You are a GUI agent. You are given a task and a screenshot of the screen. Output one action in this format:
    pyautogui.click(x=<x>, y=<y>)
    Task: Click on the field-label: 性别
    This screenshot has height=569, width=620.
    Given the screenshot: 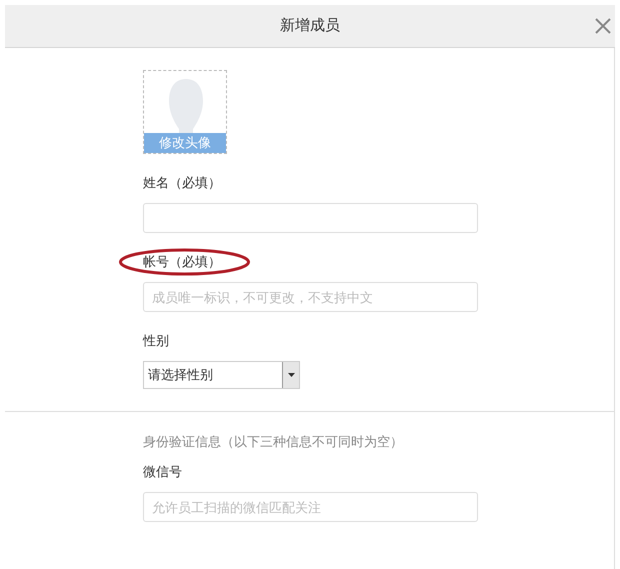 What is the action you would take?
    pyautogui.click(x=156, y=341)
    